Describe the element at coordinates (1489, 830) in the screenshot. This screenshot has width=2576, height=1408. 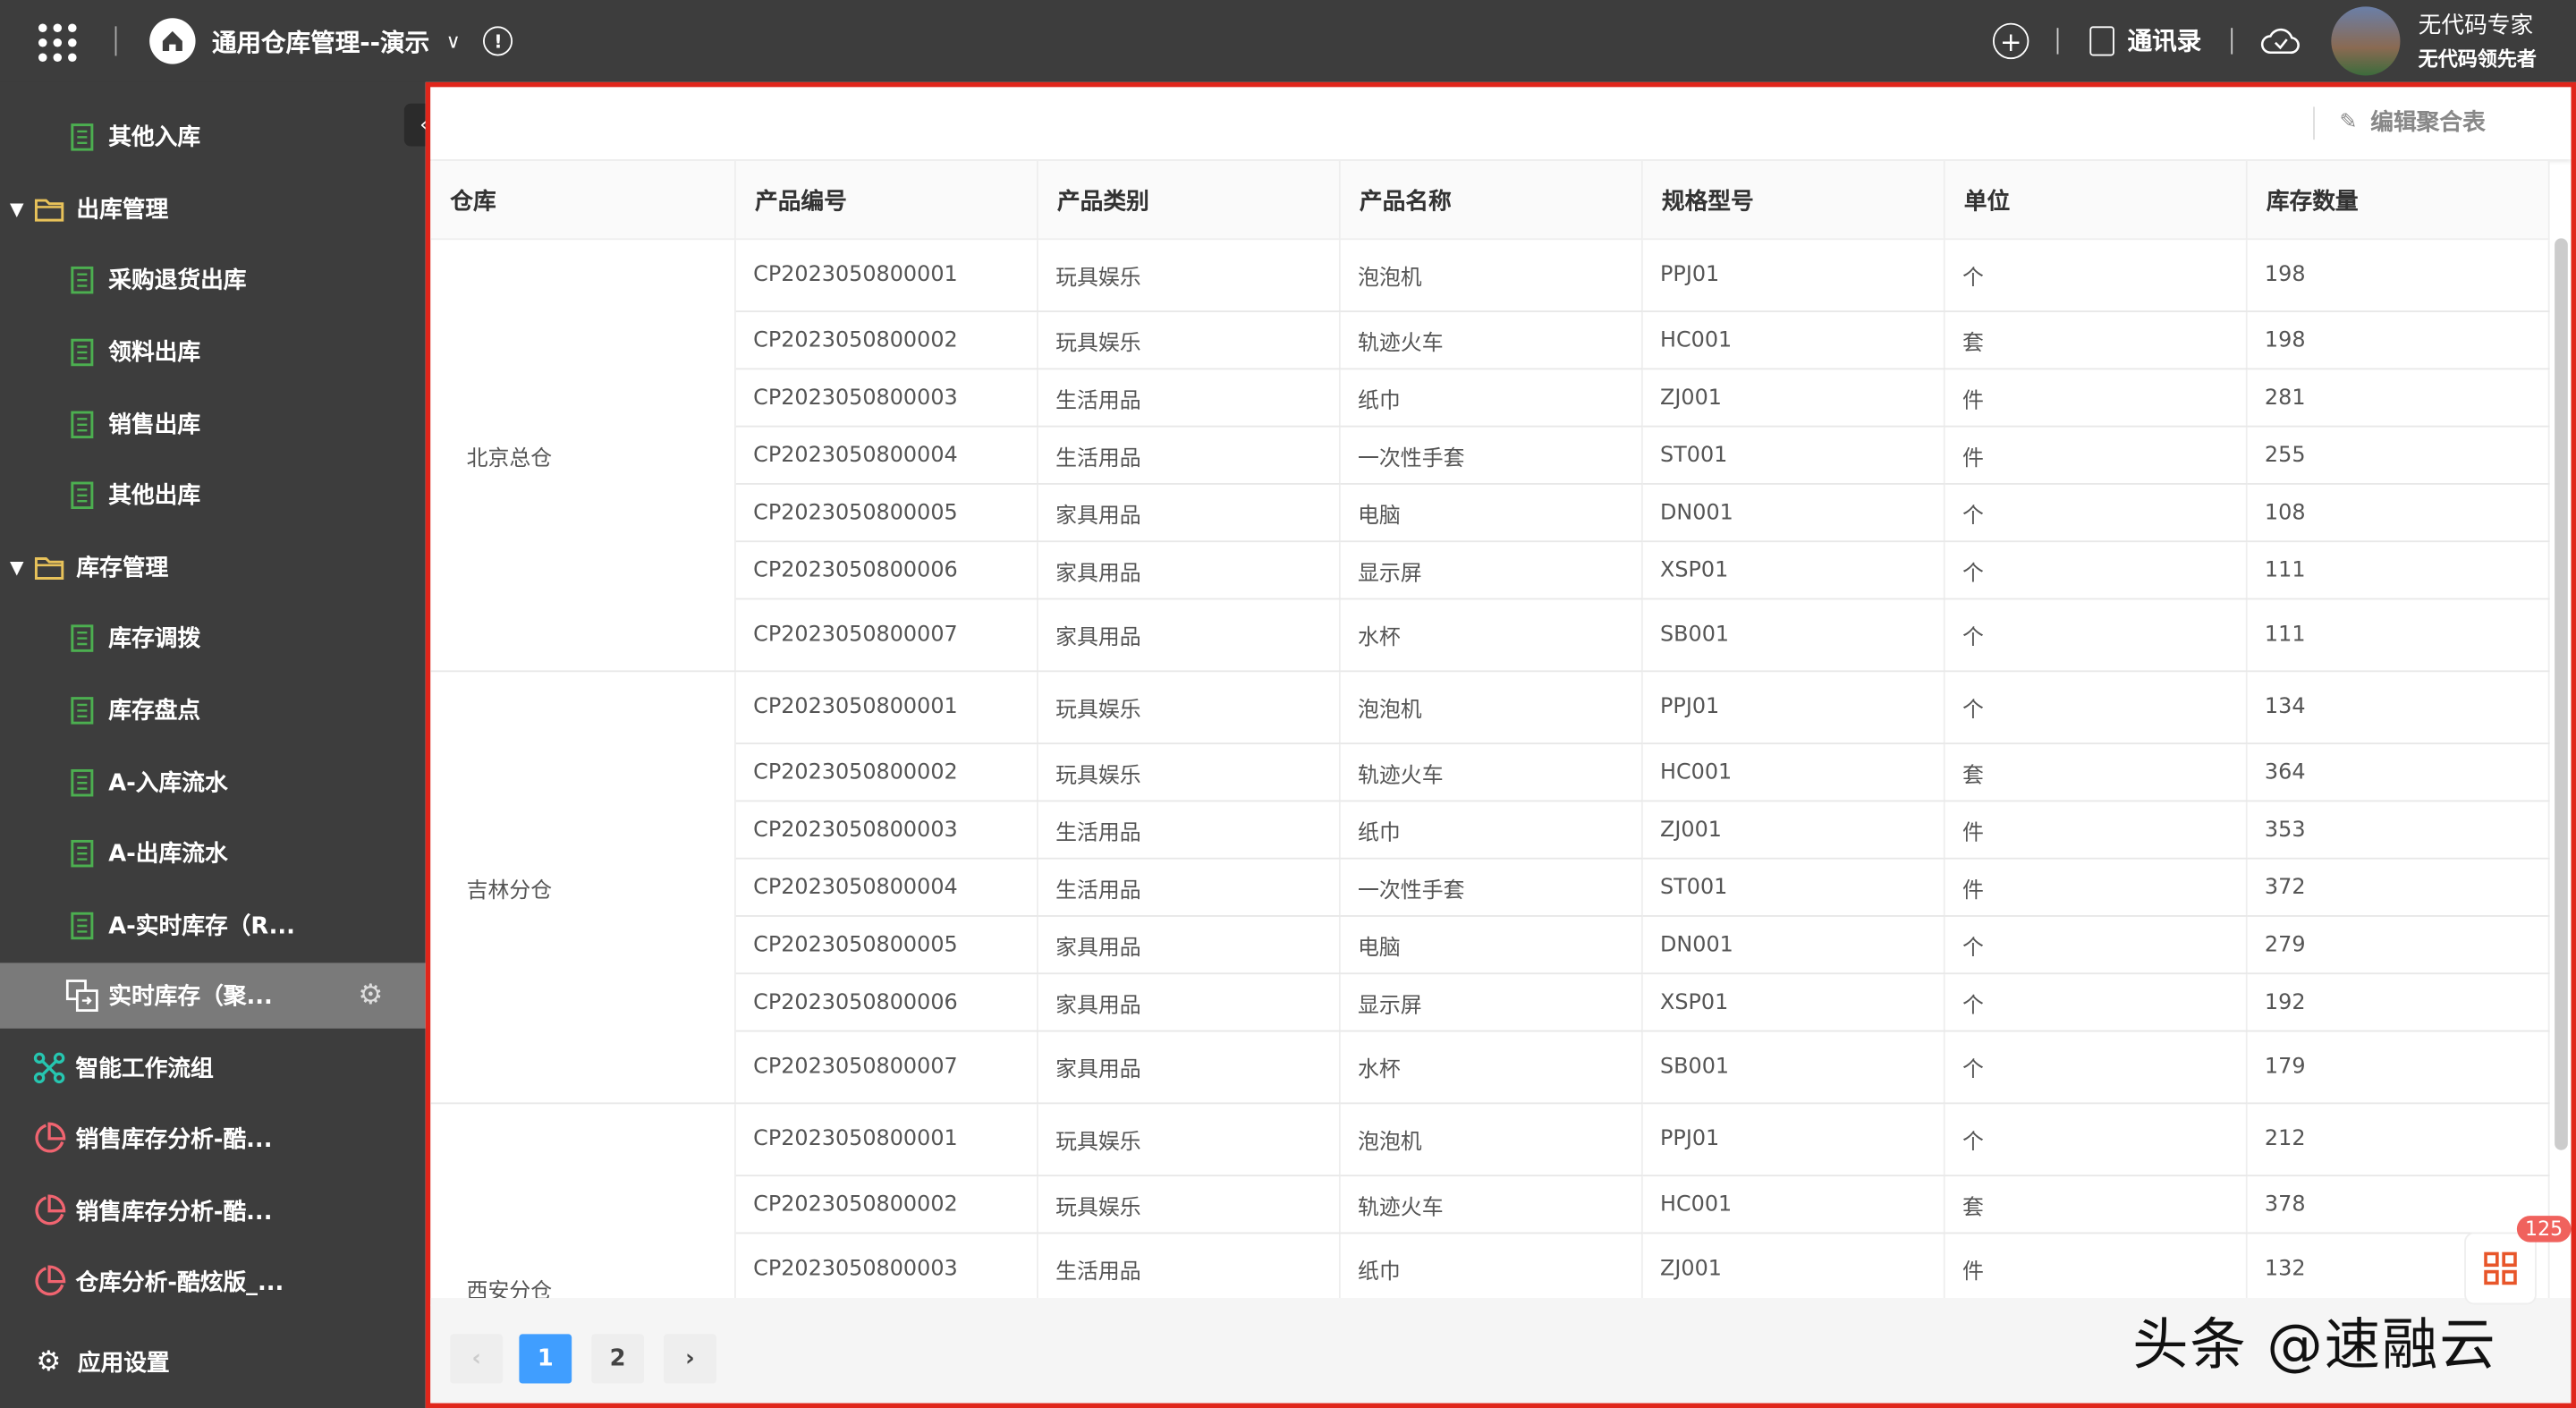
I see `table-row: CP2023050800003 生活用品 纸巾 ZJ001 件 353` at that location.